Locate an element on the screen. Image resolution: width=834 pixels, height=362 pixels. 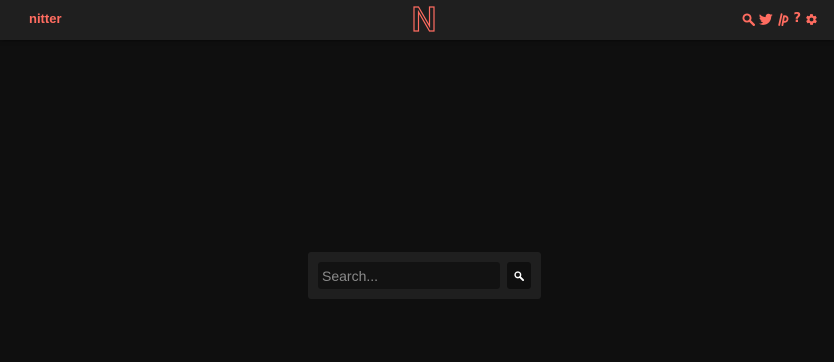
twitter-bird-icon is located at coordinates (766, 19).